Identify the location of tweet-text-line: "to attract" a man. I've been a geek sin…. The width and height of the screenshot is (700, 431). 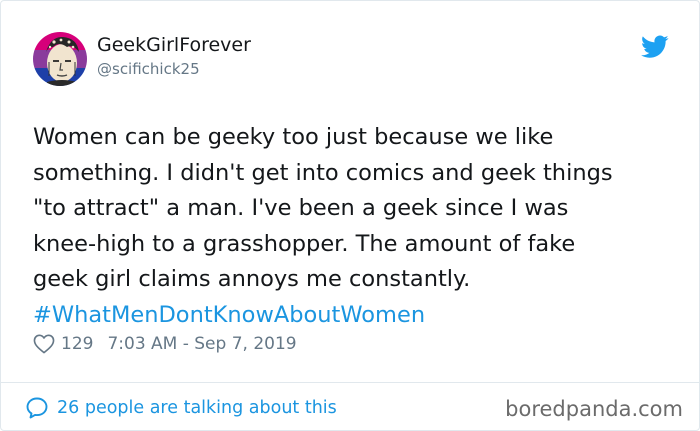
(301, 208).